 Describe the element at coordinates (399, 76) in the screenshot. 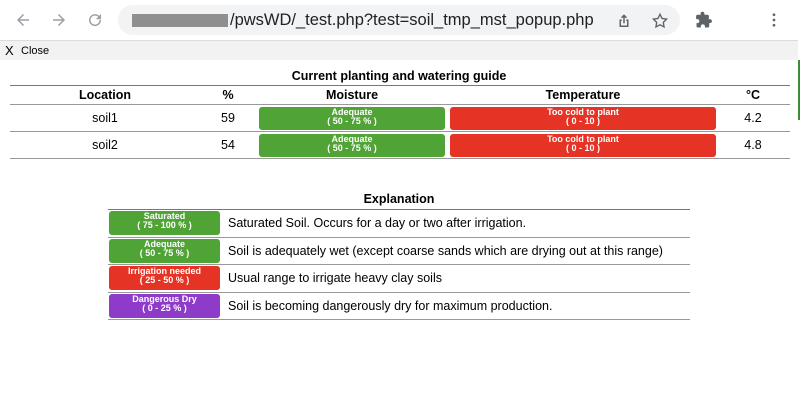

I see `guide-title: Current planting and watering guide` at that location.